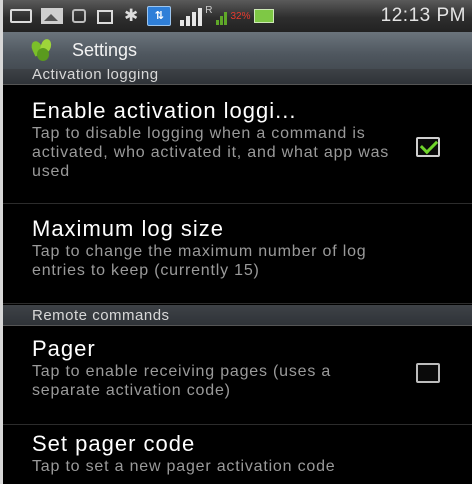 The height and width of the screenshot is (484, 472). I want to click on screen-edge, so click(1, 242).